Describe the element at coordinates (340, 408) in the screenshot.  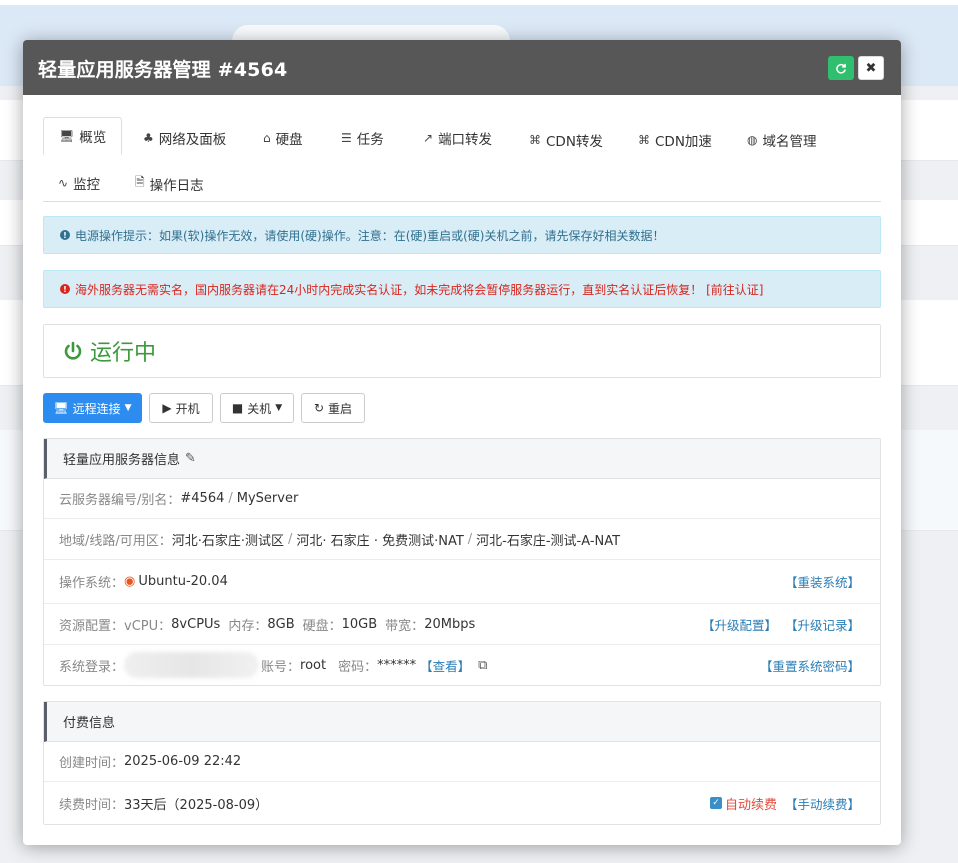
I see `reboot-label: 重启` at that location.